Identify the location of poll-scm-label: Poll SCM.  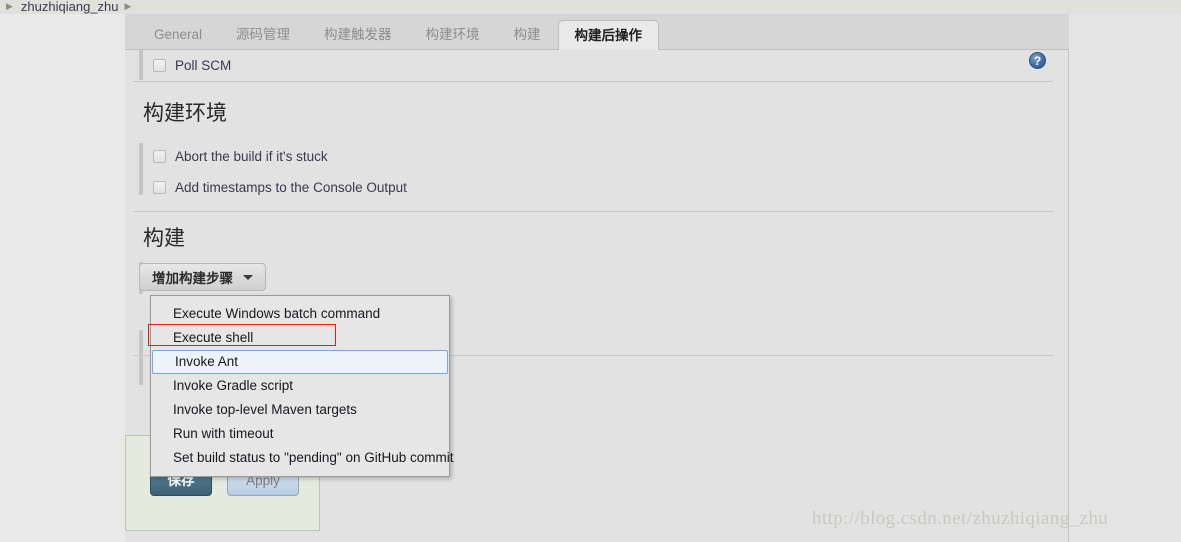
(203, 65).